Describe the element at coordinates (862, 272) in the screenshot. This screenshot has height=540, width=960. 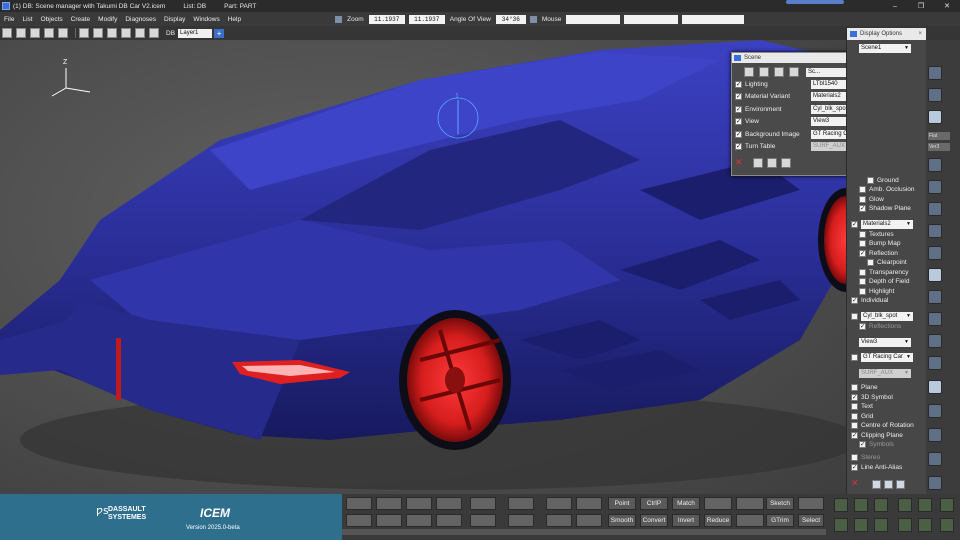
I see `transparency-checkbox` at that location.